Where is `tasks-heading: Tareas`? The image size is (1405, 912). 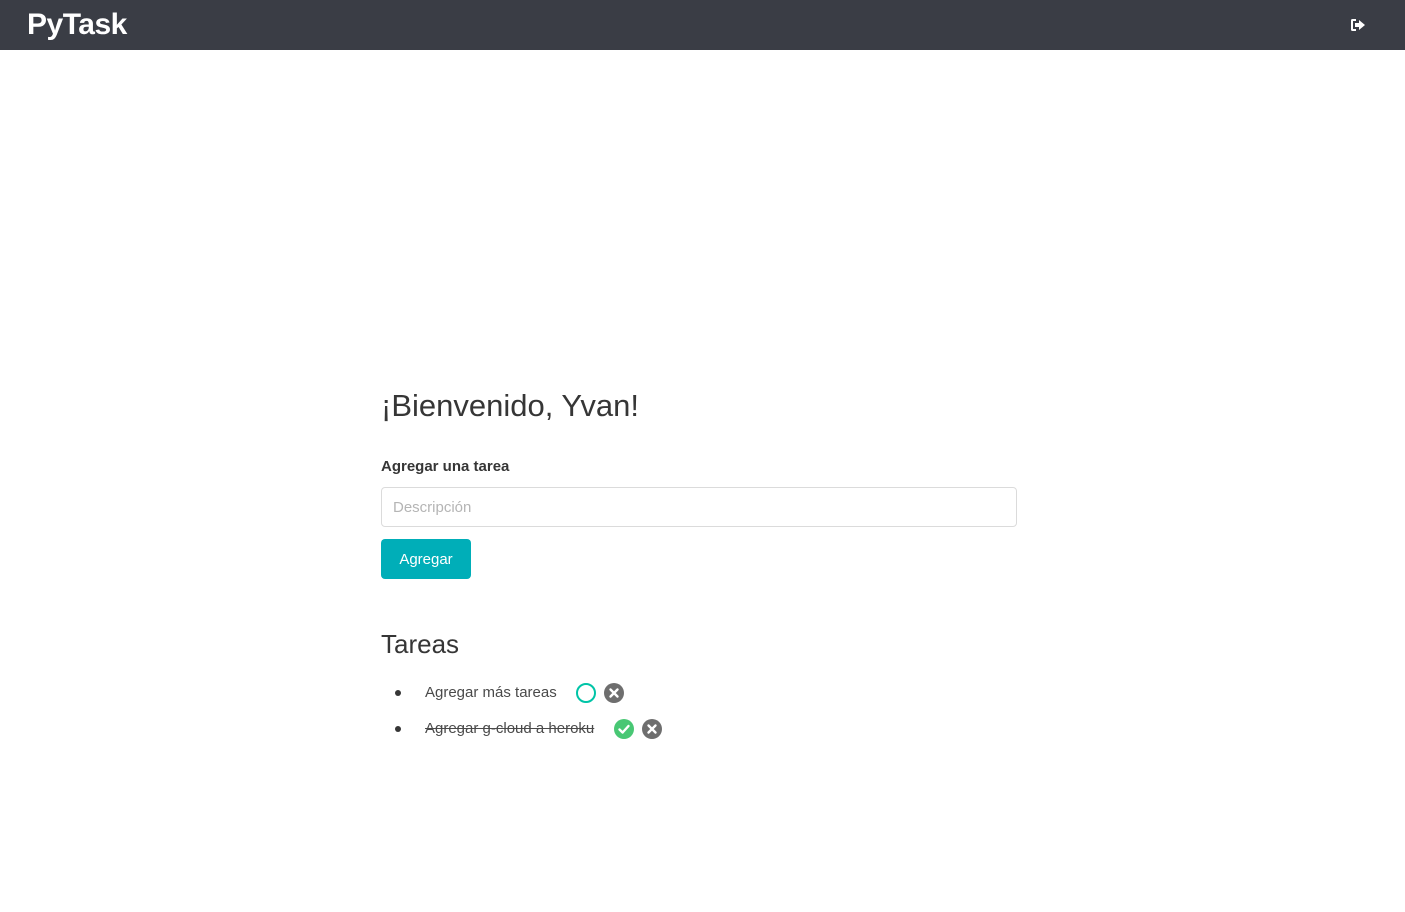 tasks-heading: Tareas is located at coordinates (420, 644).